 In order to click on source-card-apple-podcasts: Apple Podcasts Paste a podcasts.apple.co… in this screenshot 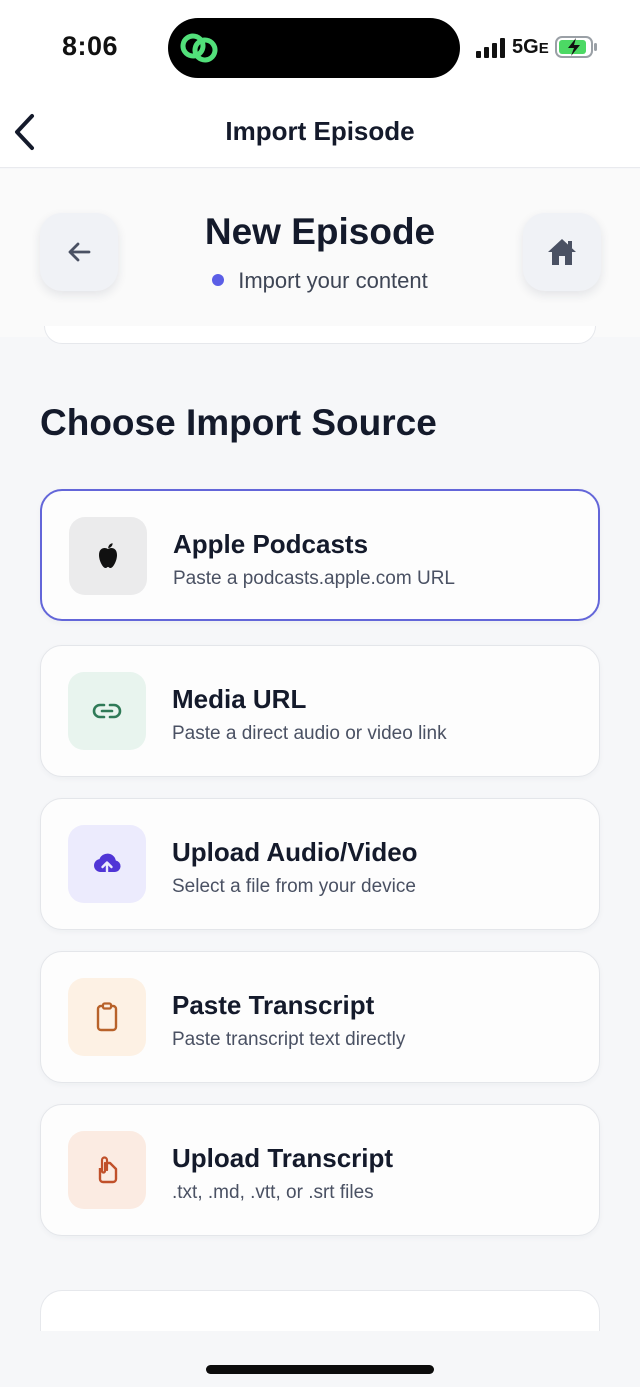, I will do `click(320, 555)`.